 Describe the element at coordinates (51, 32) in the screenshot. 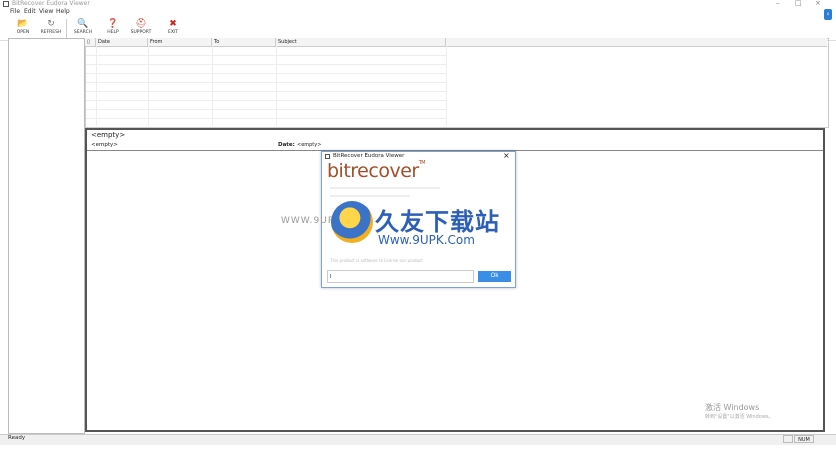

I see `toolbar-button-label: REFRESH` at that location.